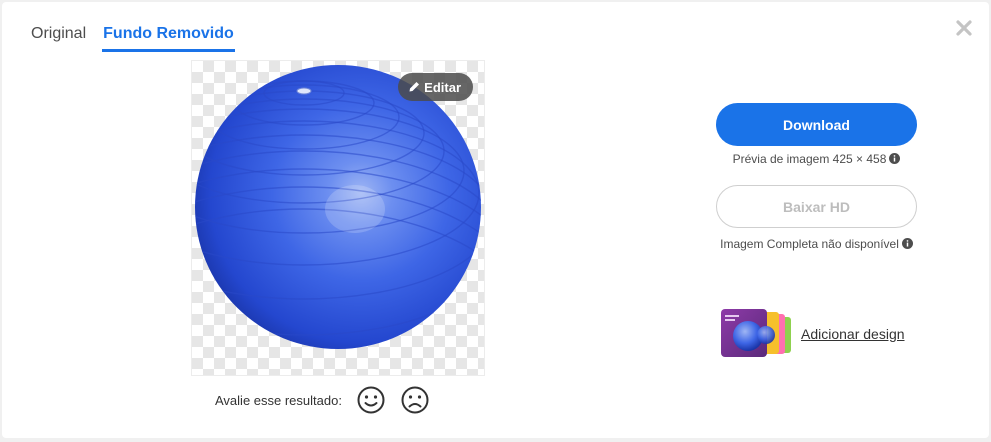 This screenshot has width=991, height=442. What do you see at coordinates (853, 334) in the screenshot?
I see `add-design-label: Adicionar design` at bounding box center [853, 334].